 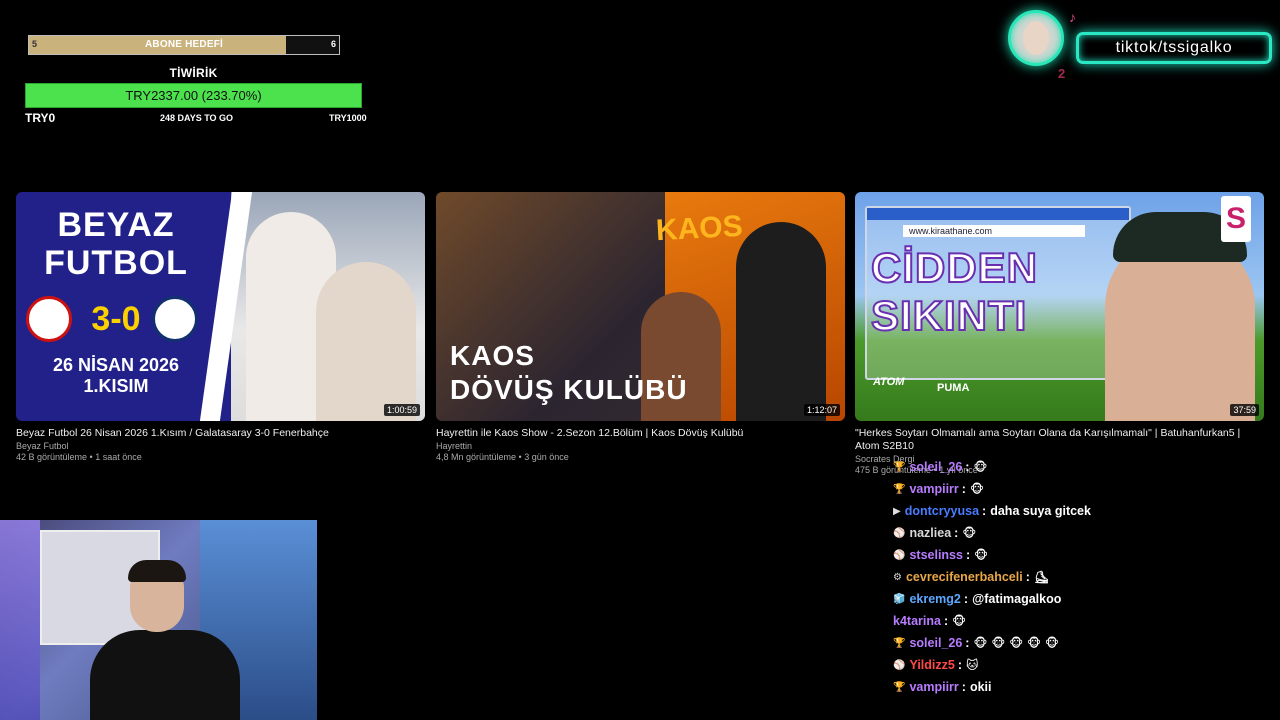 I want to click on chat-badge-icon: 🧊, so click(x=899, y=599).